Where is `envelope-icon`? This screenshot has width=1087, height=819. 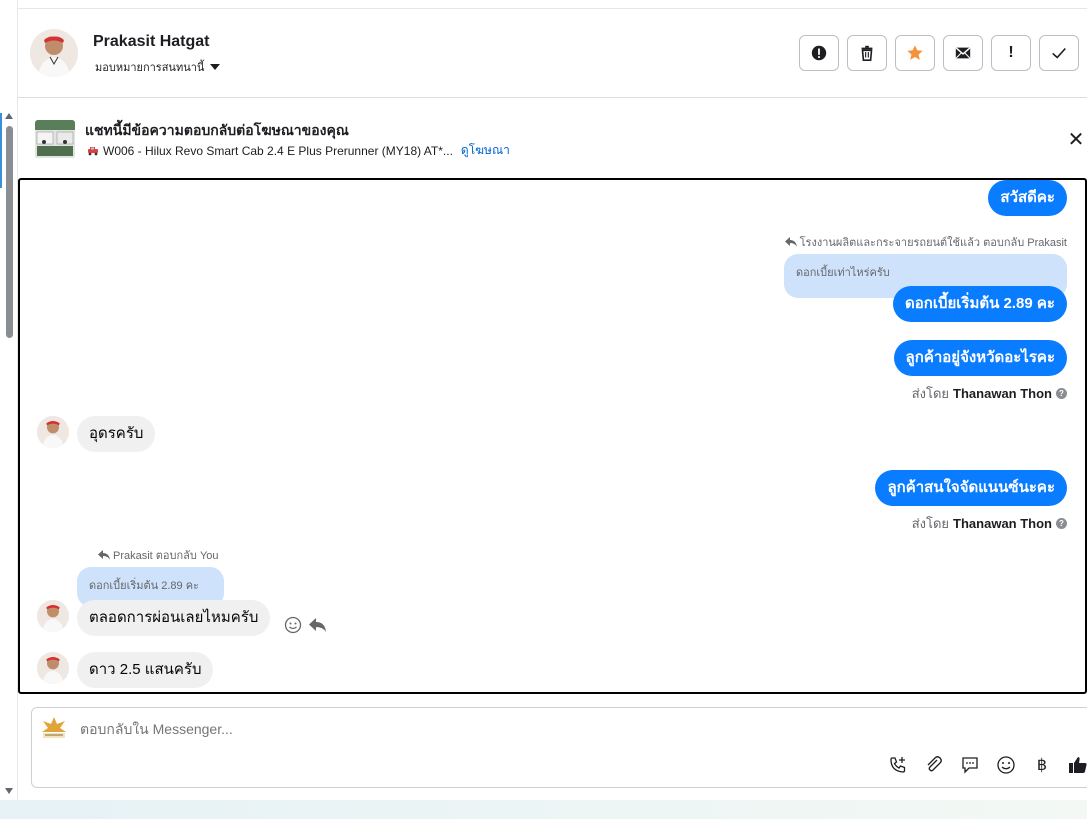 envelope-icon is located at coordinates (963, 53).